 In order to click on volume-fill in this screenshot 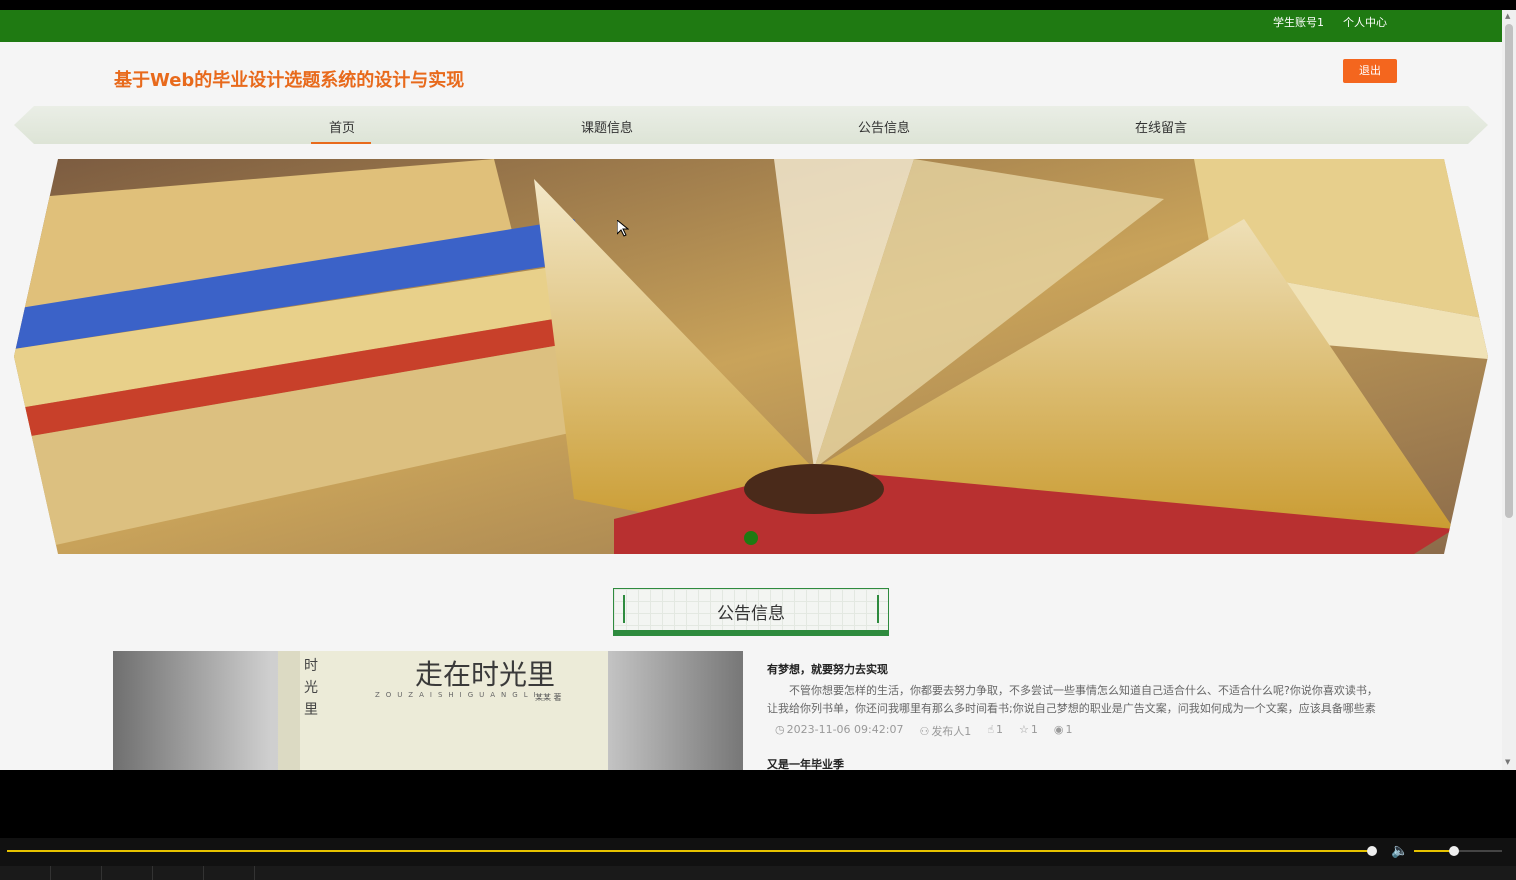, I will do `click(1434, 851)`.